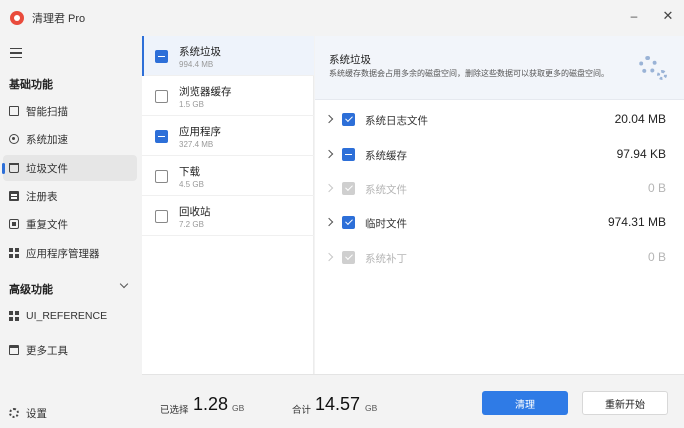 This screenshot has width=684, height=428. I want to click on total-label: 合计, so click(302, 410).